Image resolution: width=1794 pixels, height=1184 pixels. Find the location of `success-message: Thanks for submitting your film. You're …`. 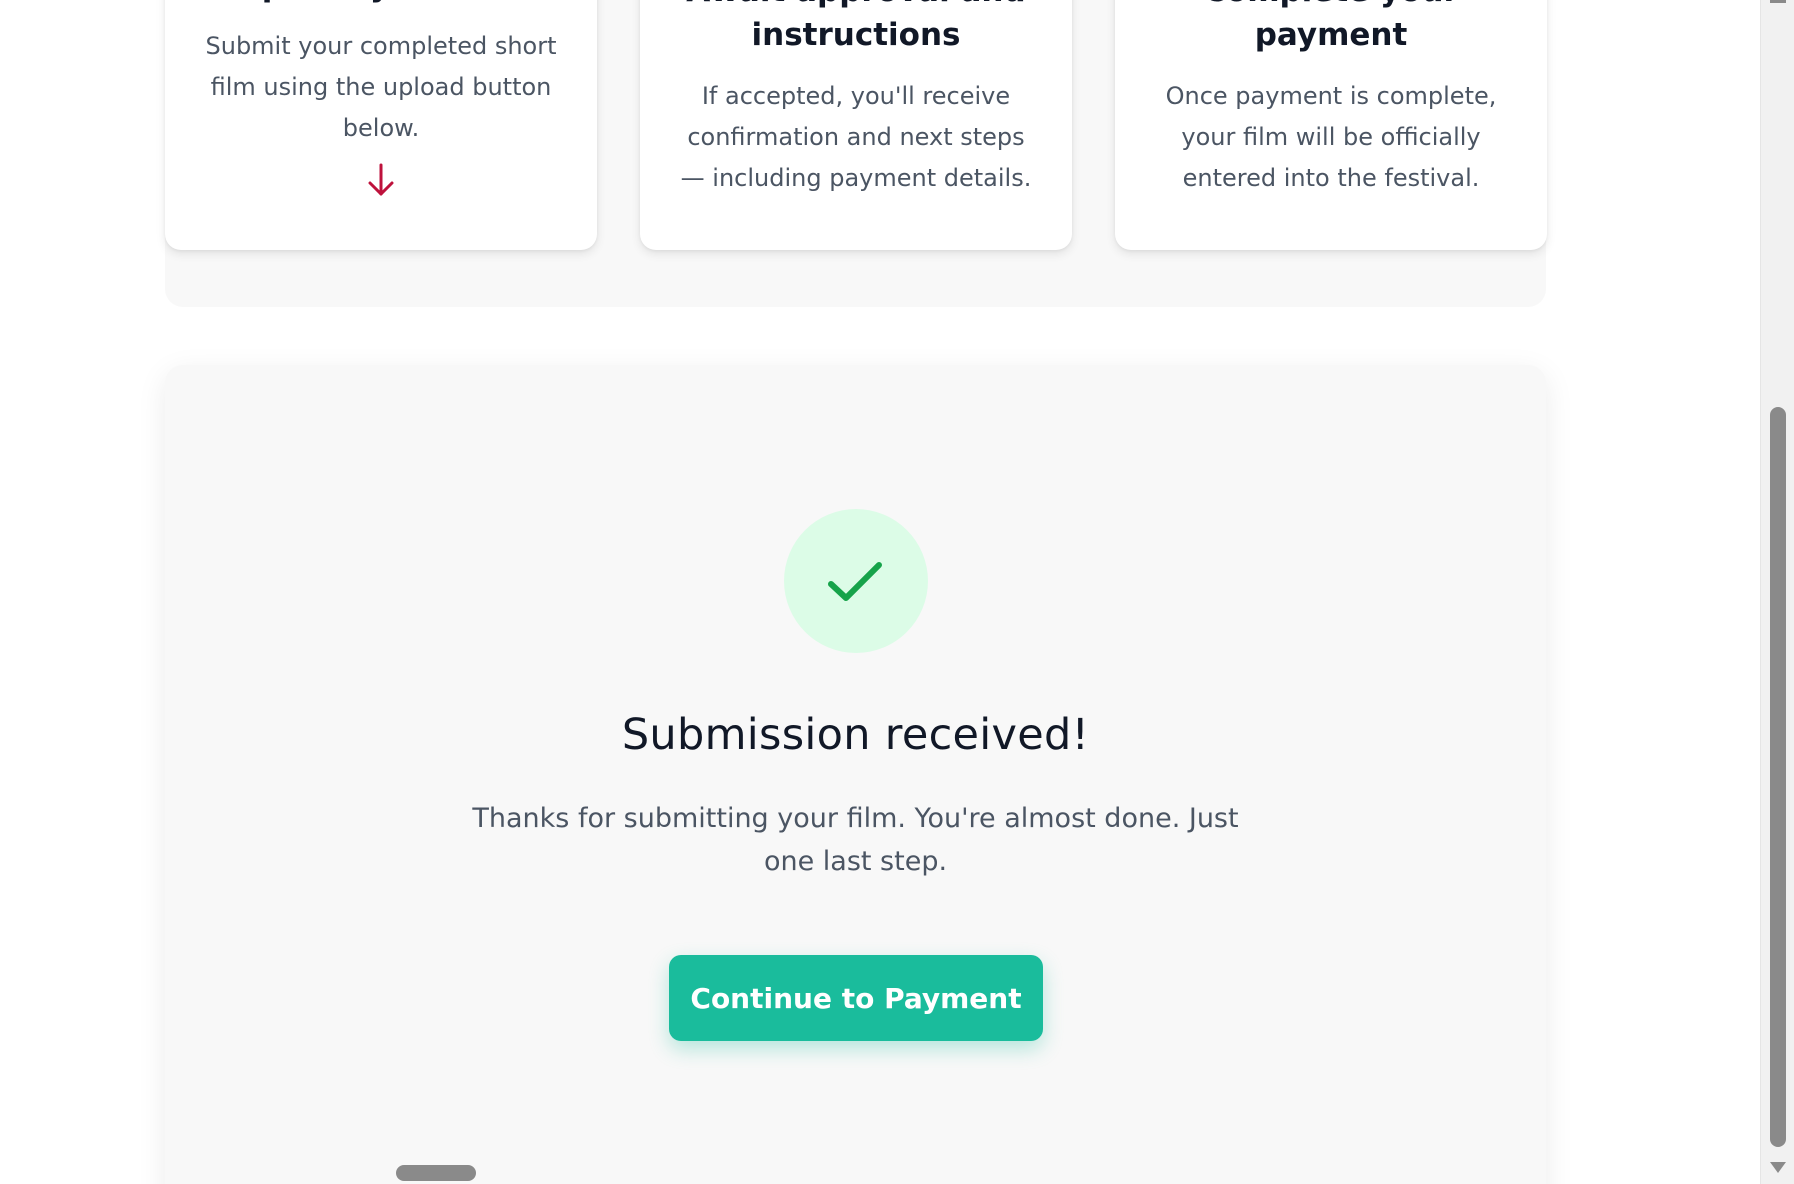

success-message: Thanks for submitting your film. You're … is located at coordinates (855, 840).